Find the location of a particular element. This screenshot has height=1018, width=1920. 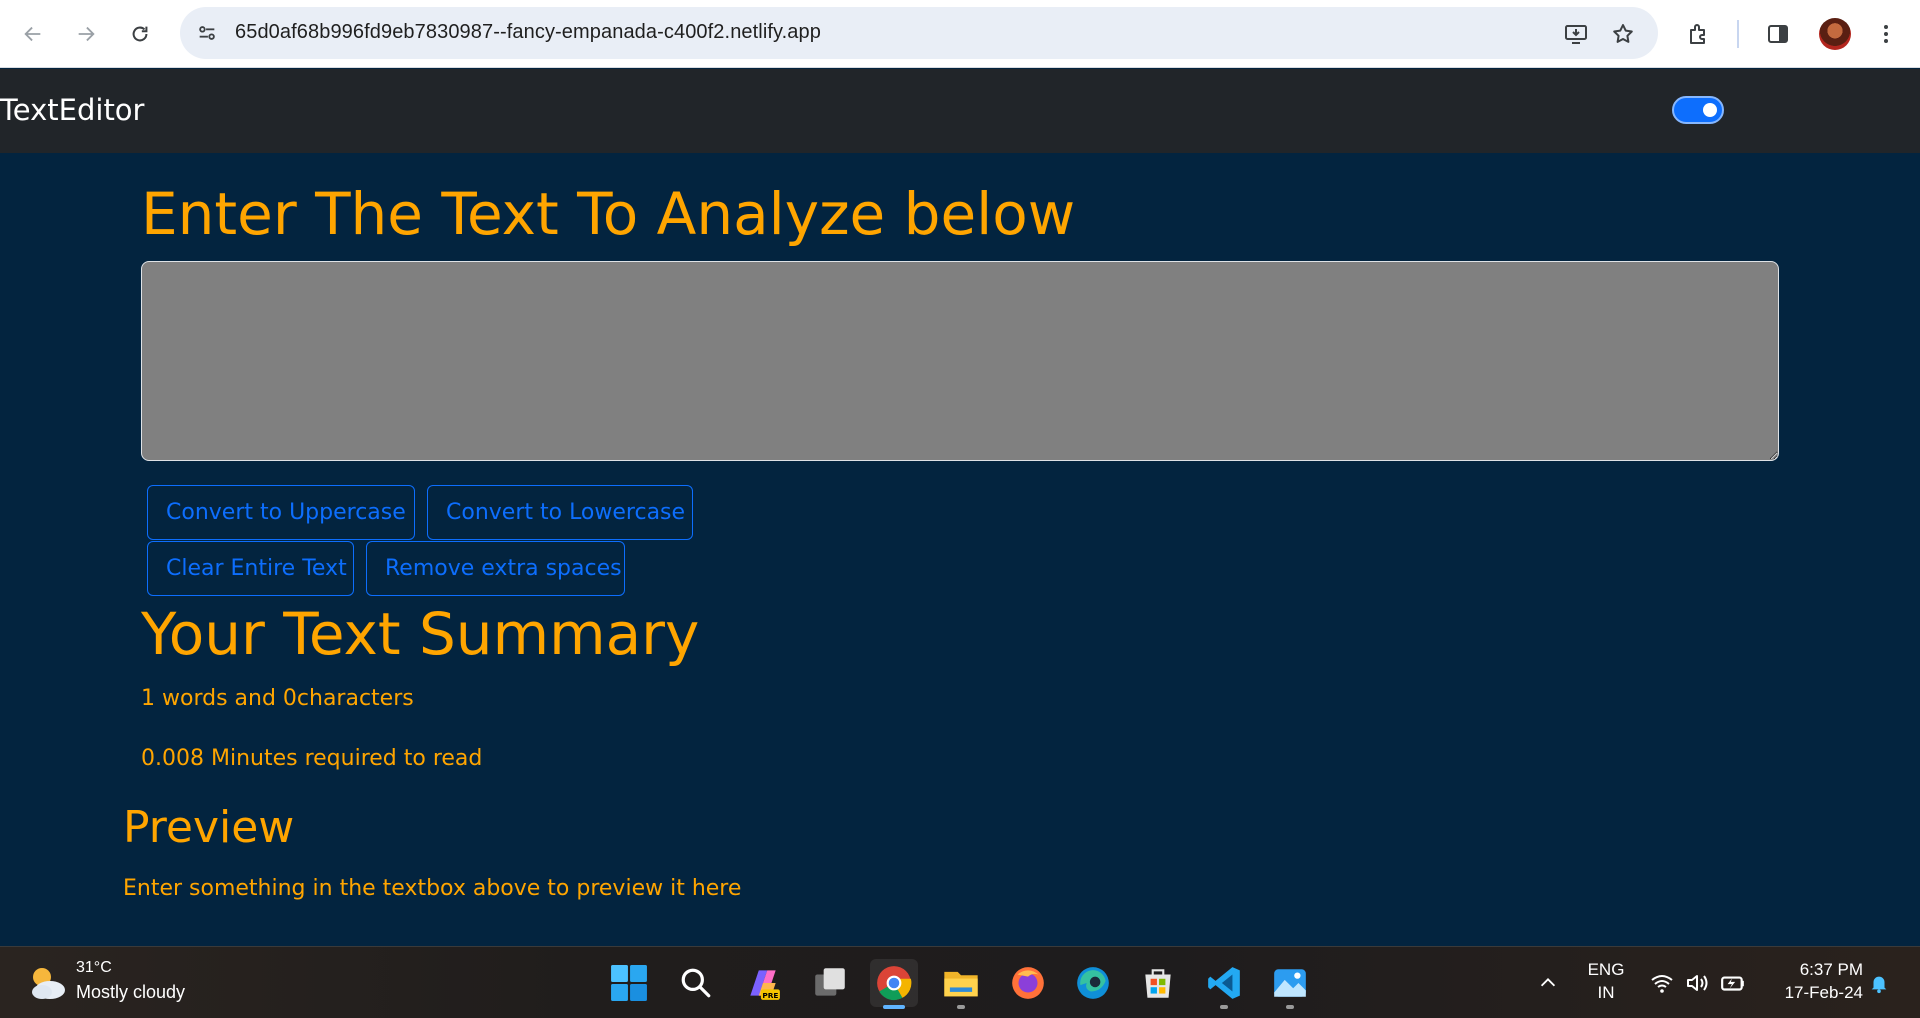

profile-avatar is located at coordinates (1835, 34).